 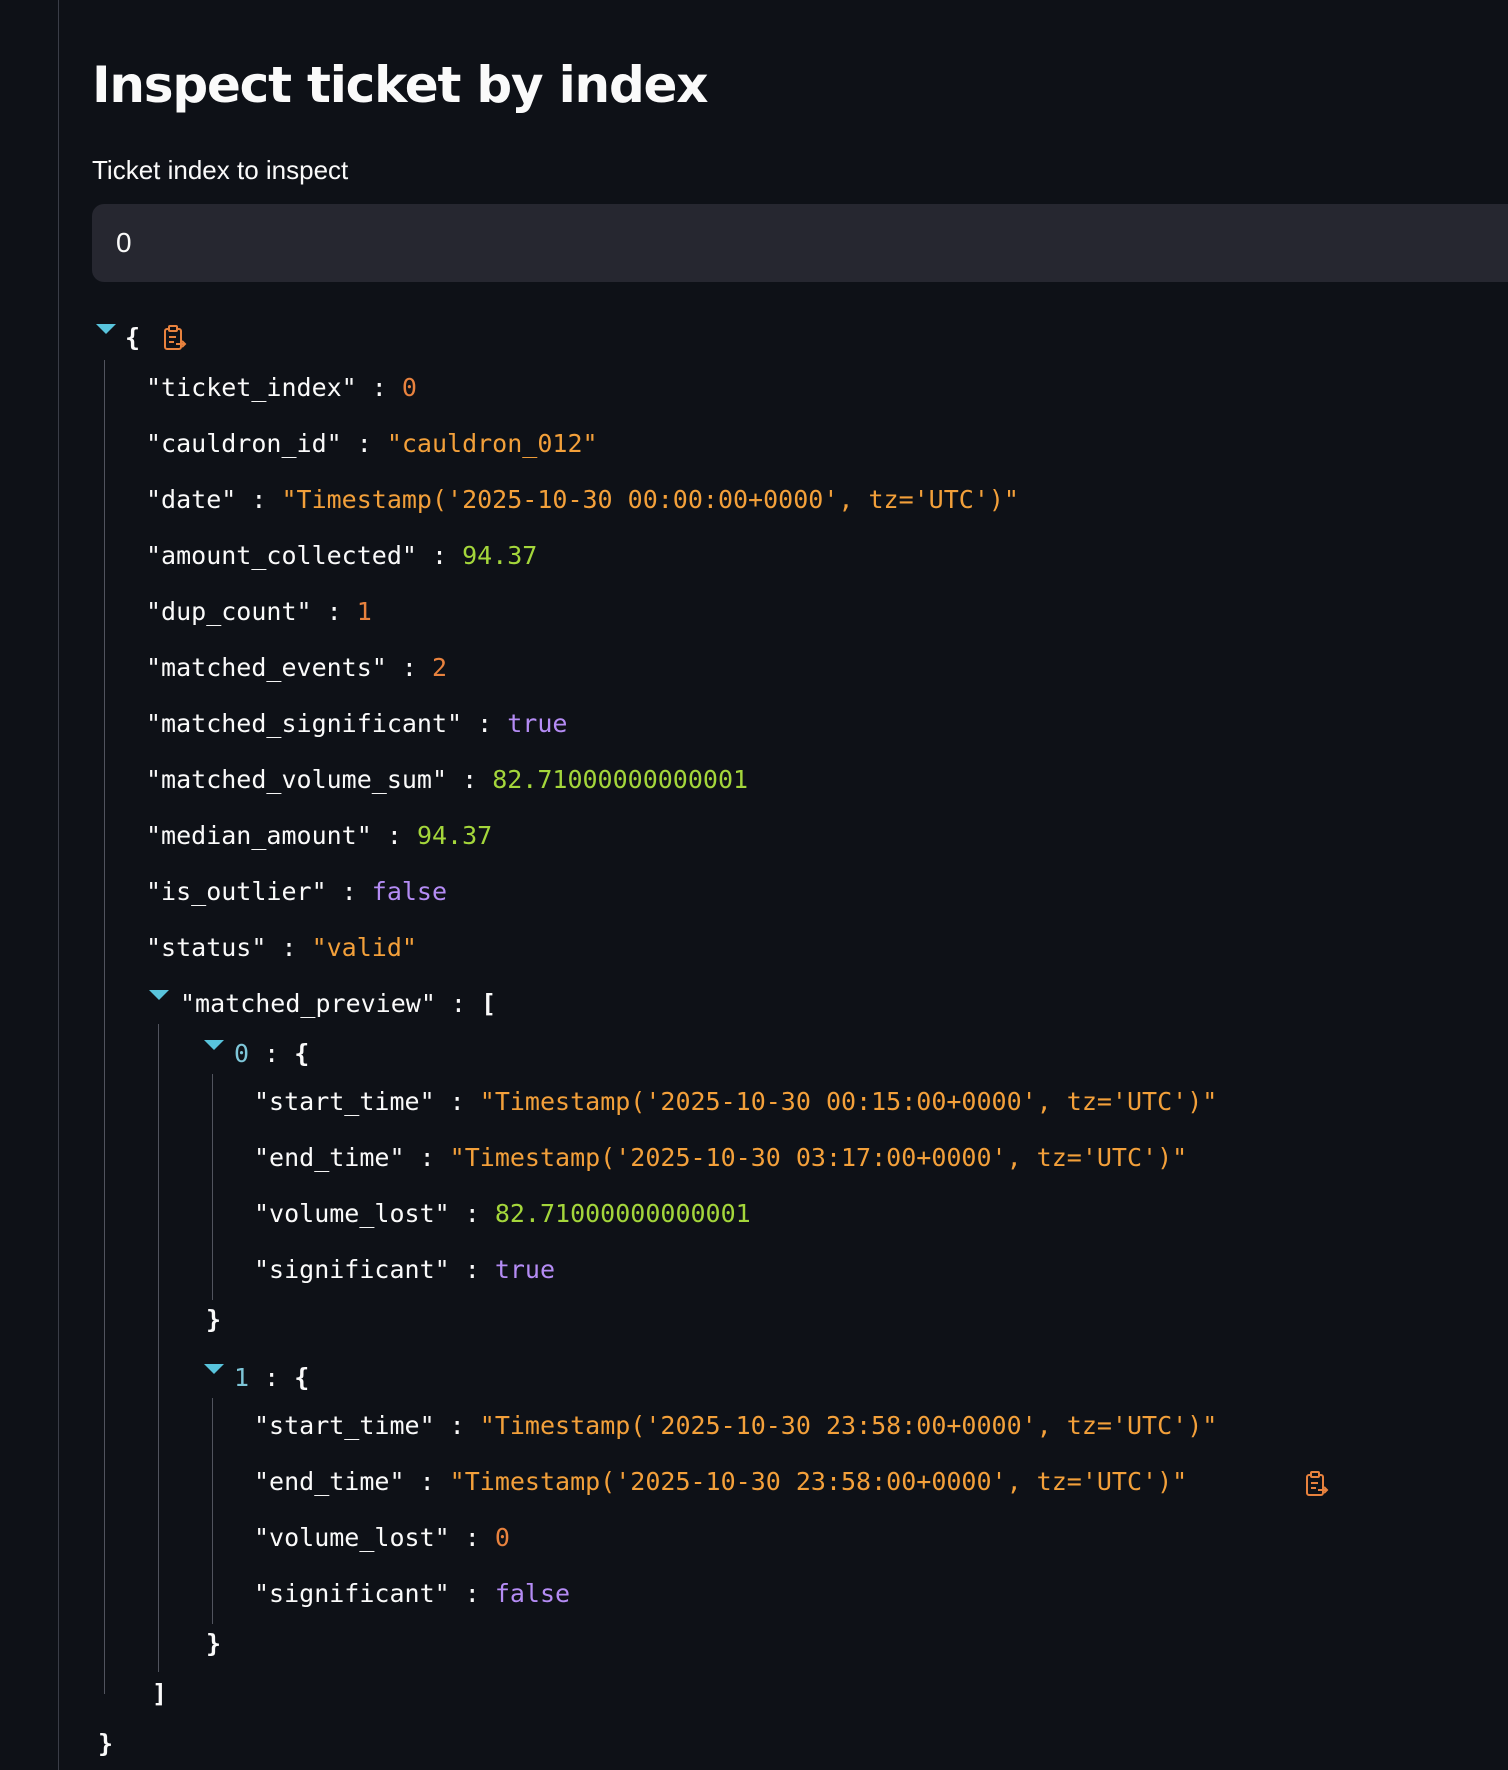 I want to click on json-field-is-outlier: "is_outlier" : false, so click(x=297, y=891).